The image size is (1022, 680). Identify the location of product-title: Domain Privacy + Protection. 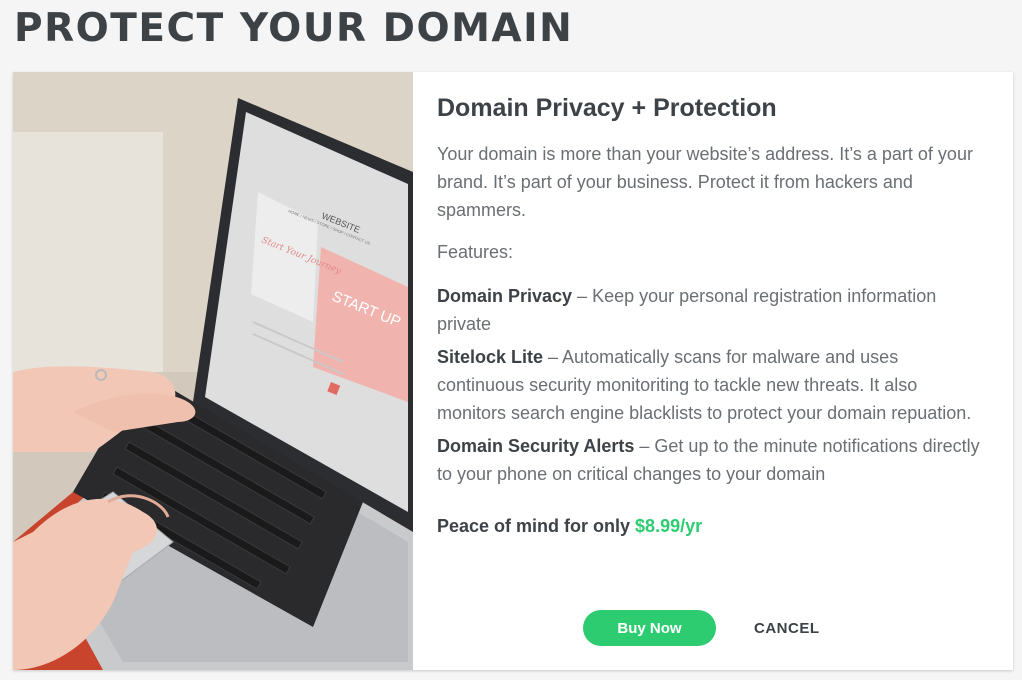
(607, 108).